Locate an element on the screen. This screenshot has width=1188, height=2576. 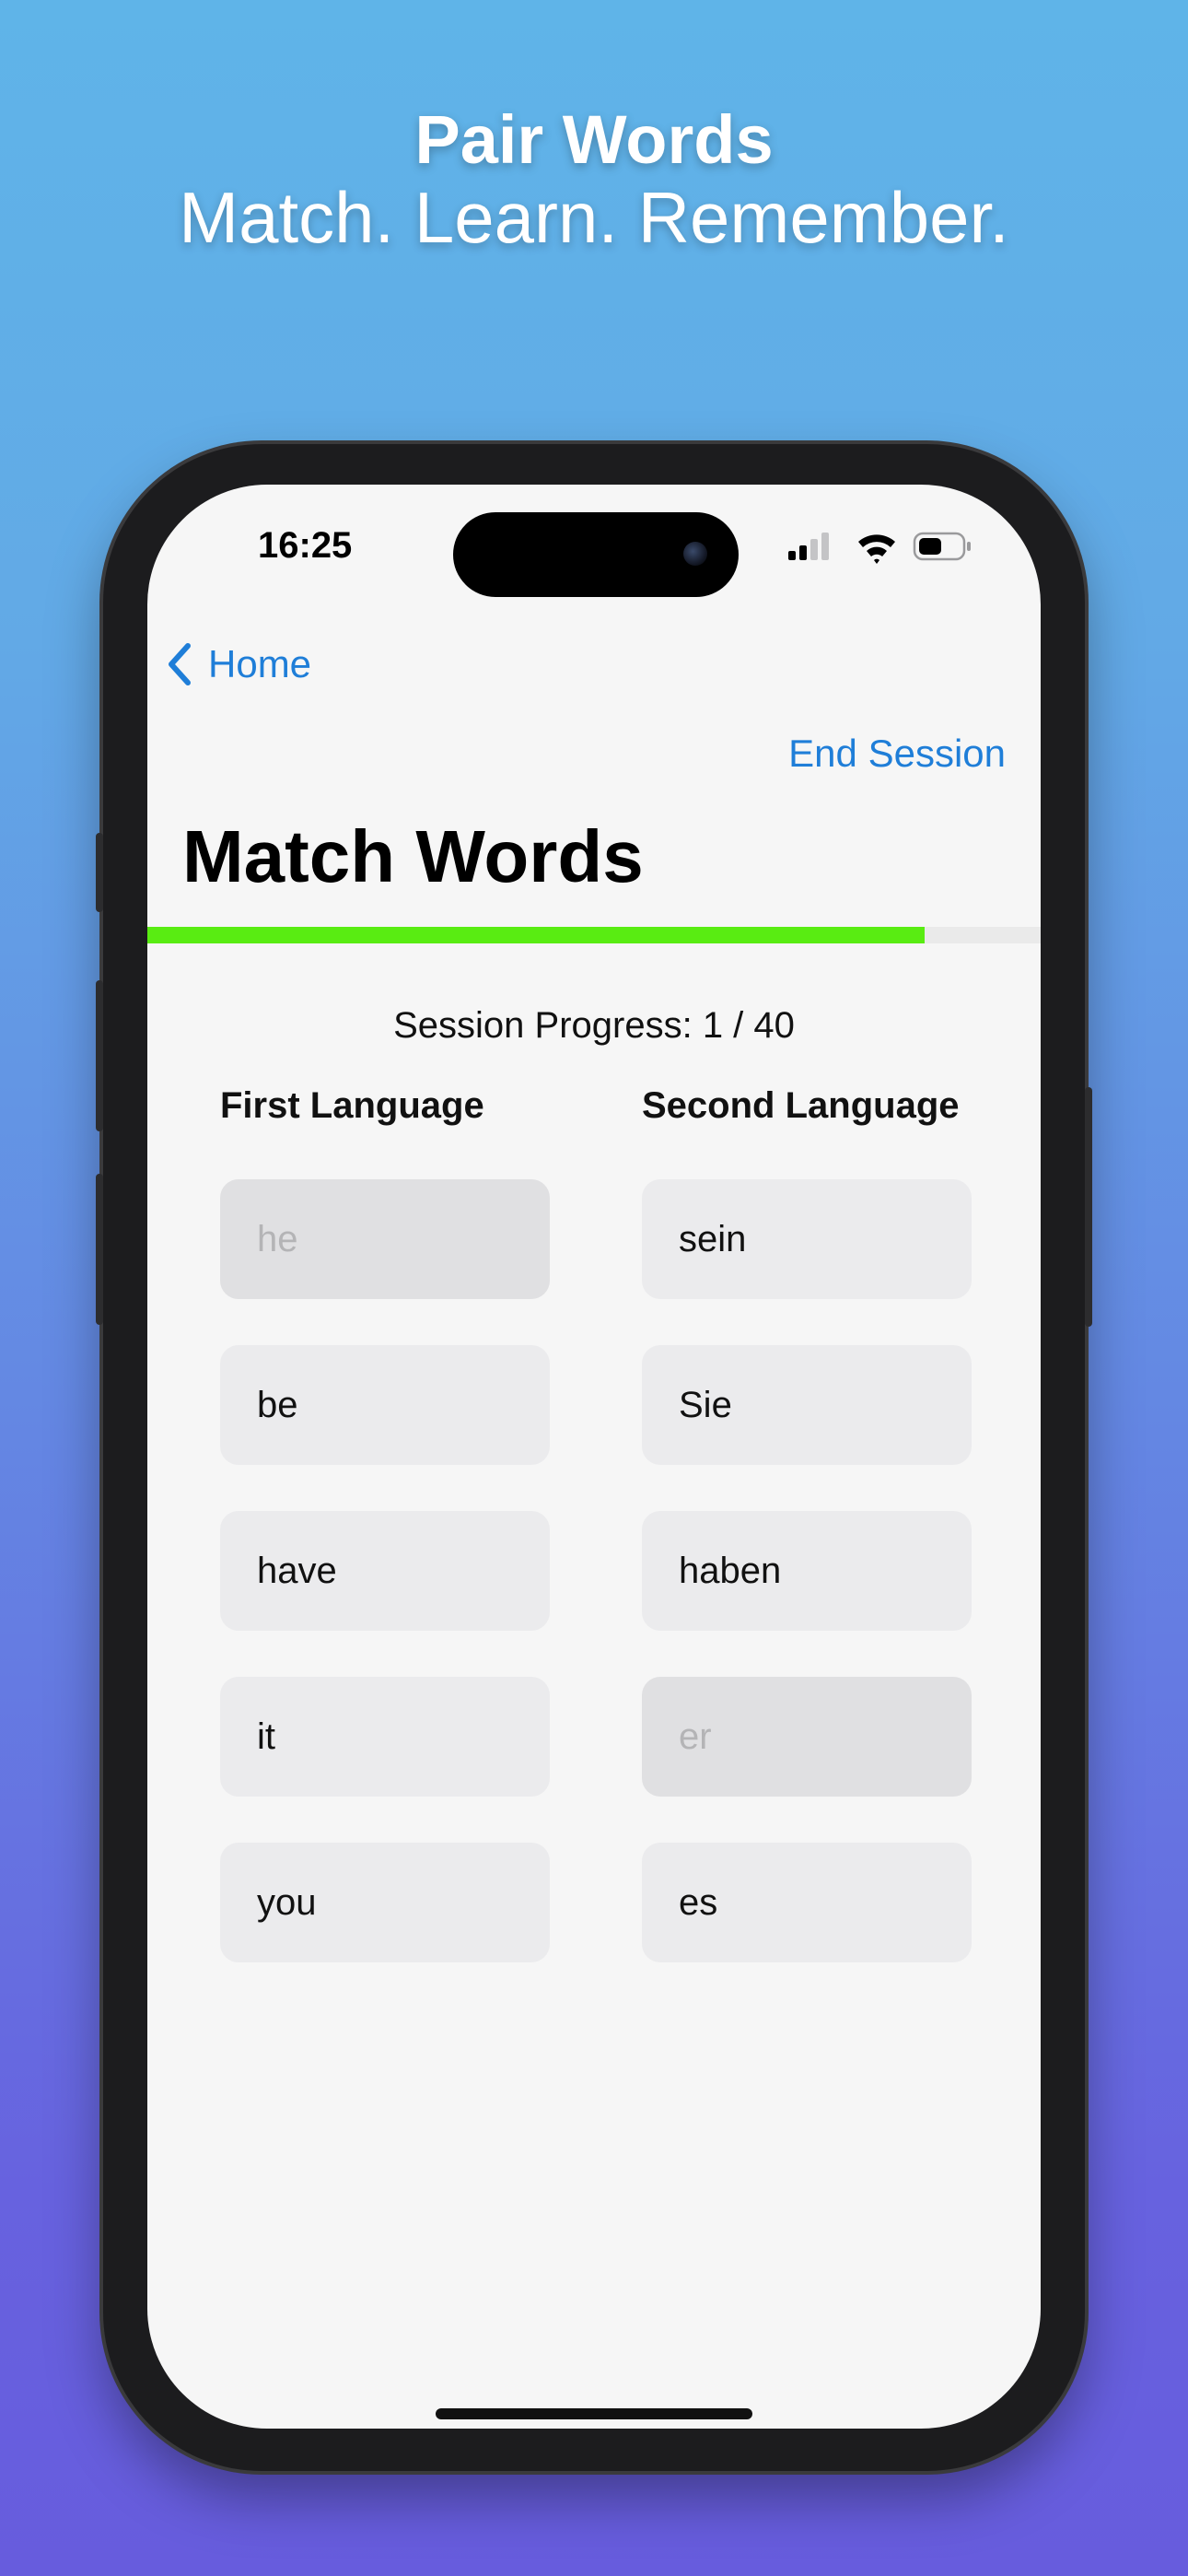
word-tile: he is located at coordinates (385, 1239).